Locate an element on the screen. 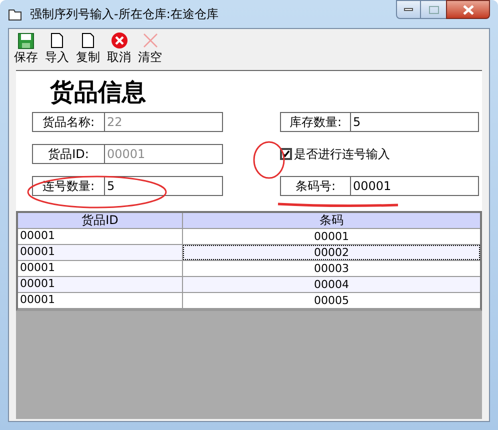  toolbar-button: 取消 is located at coordinates (119, 49).